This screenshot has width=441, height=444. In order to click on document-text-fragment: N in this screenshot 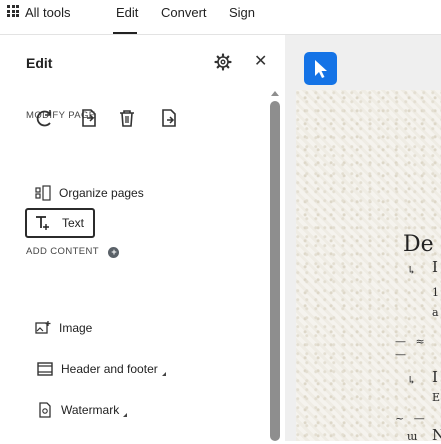, I will do `click(436, 435)`.